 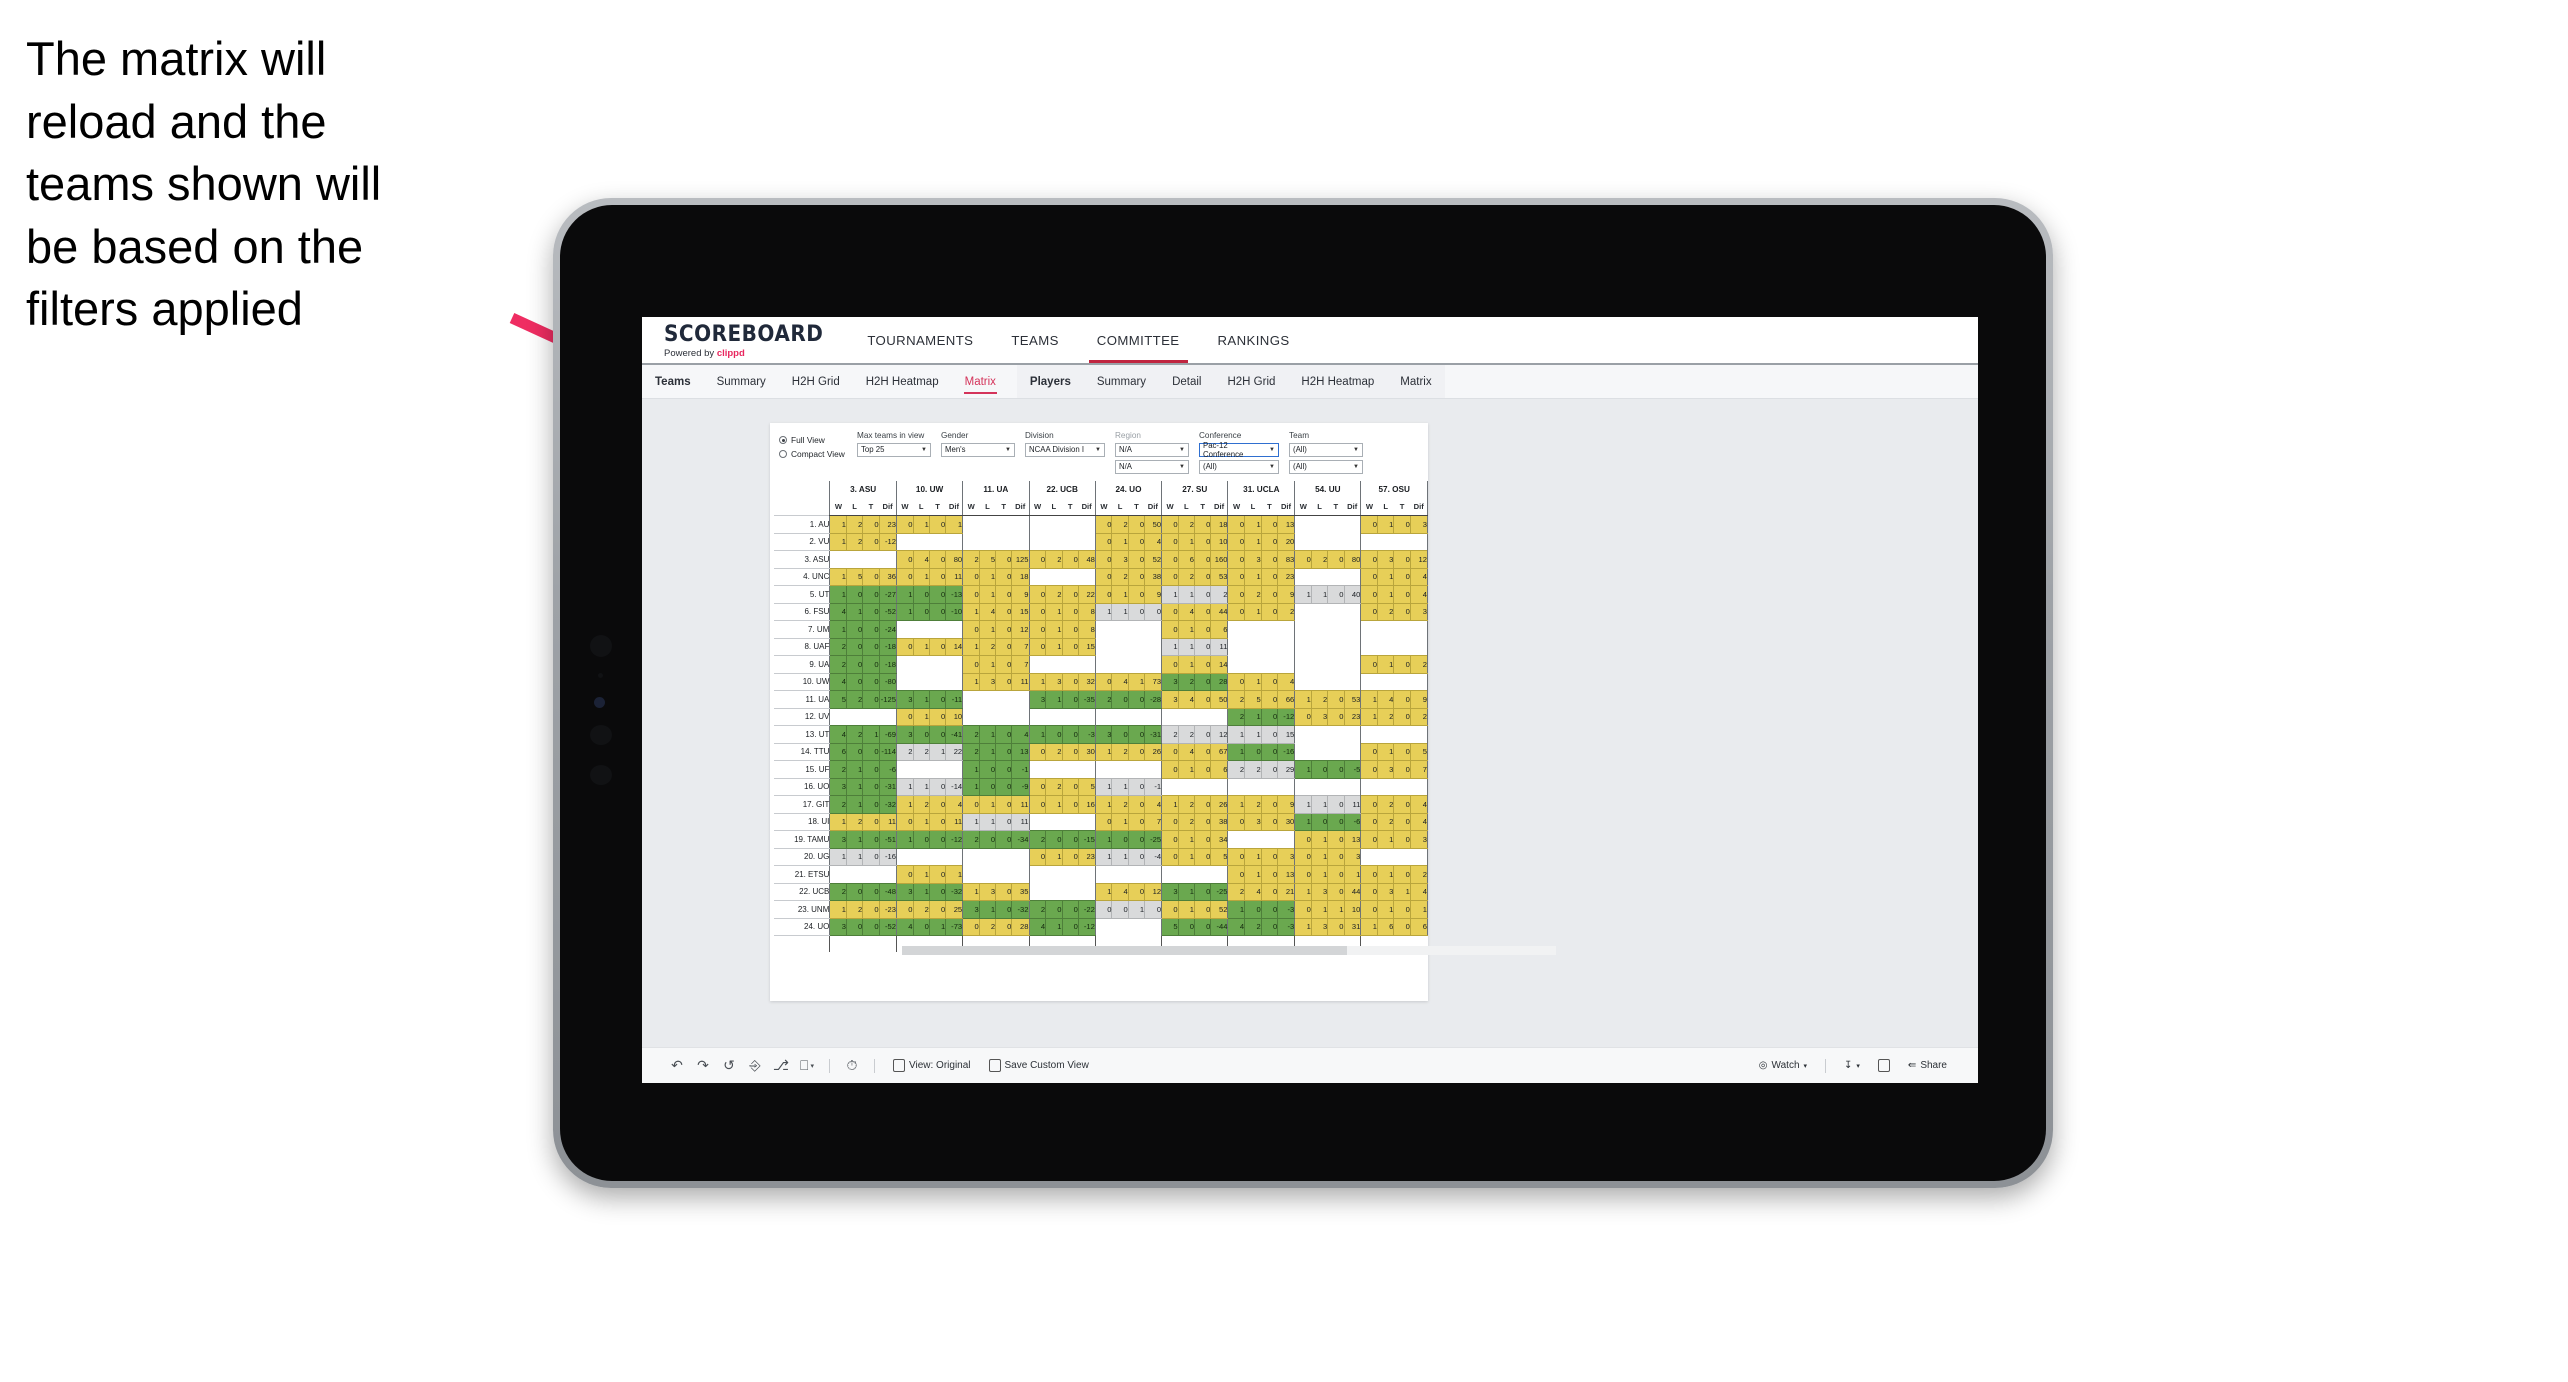 What do you see at coordinates (1153, 734) in the screenshot?
I see `matrix-cell: -31` at bounding box center [1153, 734].